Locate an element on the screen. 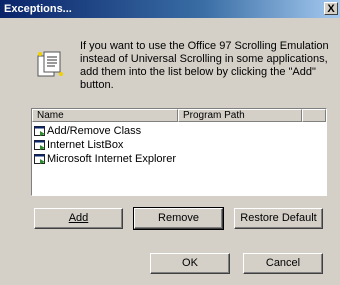 The height and width of the screenshot is (285, 340). cancel-button: Cancel is located at coordinates (283, 263).